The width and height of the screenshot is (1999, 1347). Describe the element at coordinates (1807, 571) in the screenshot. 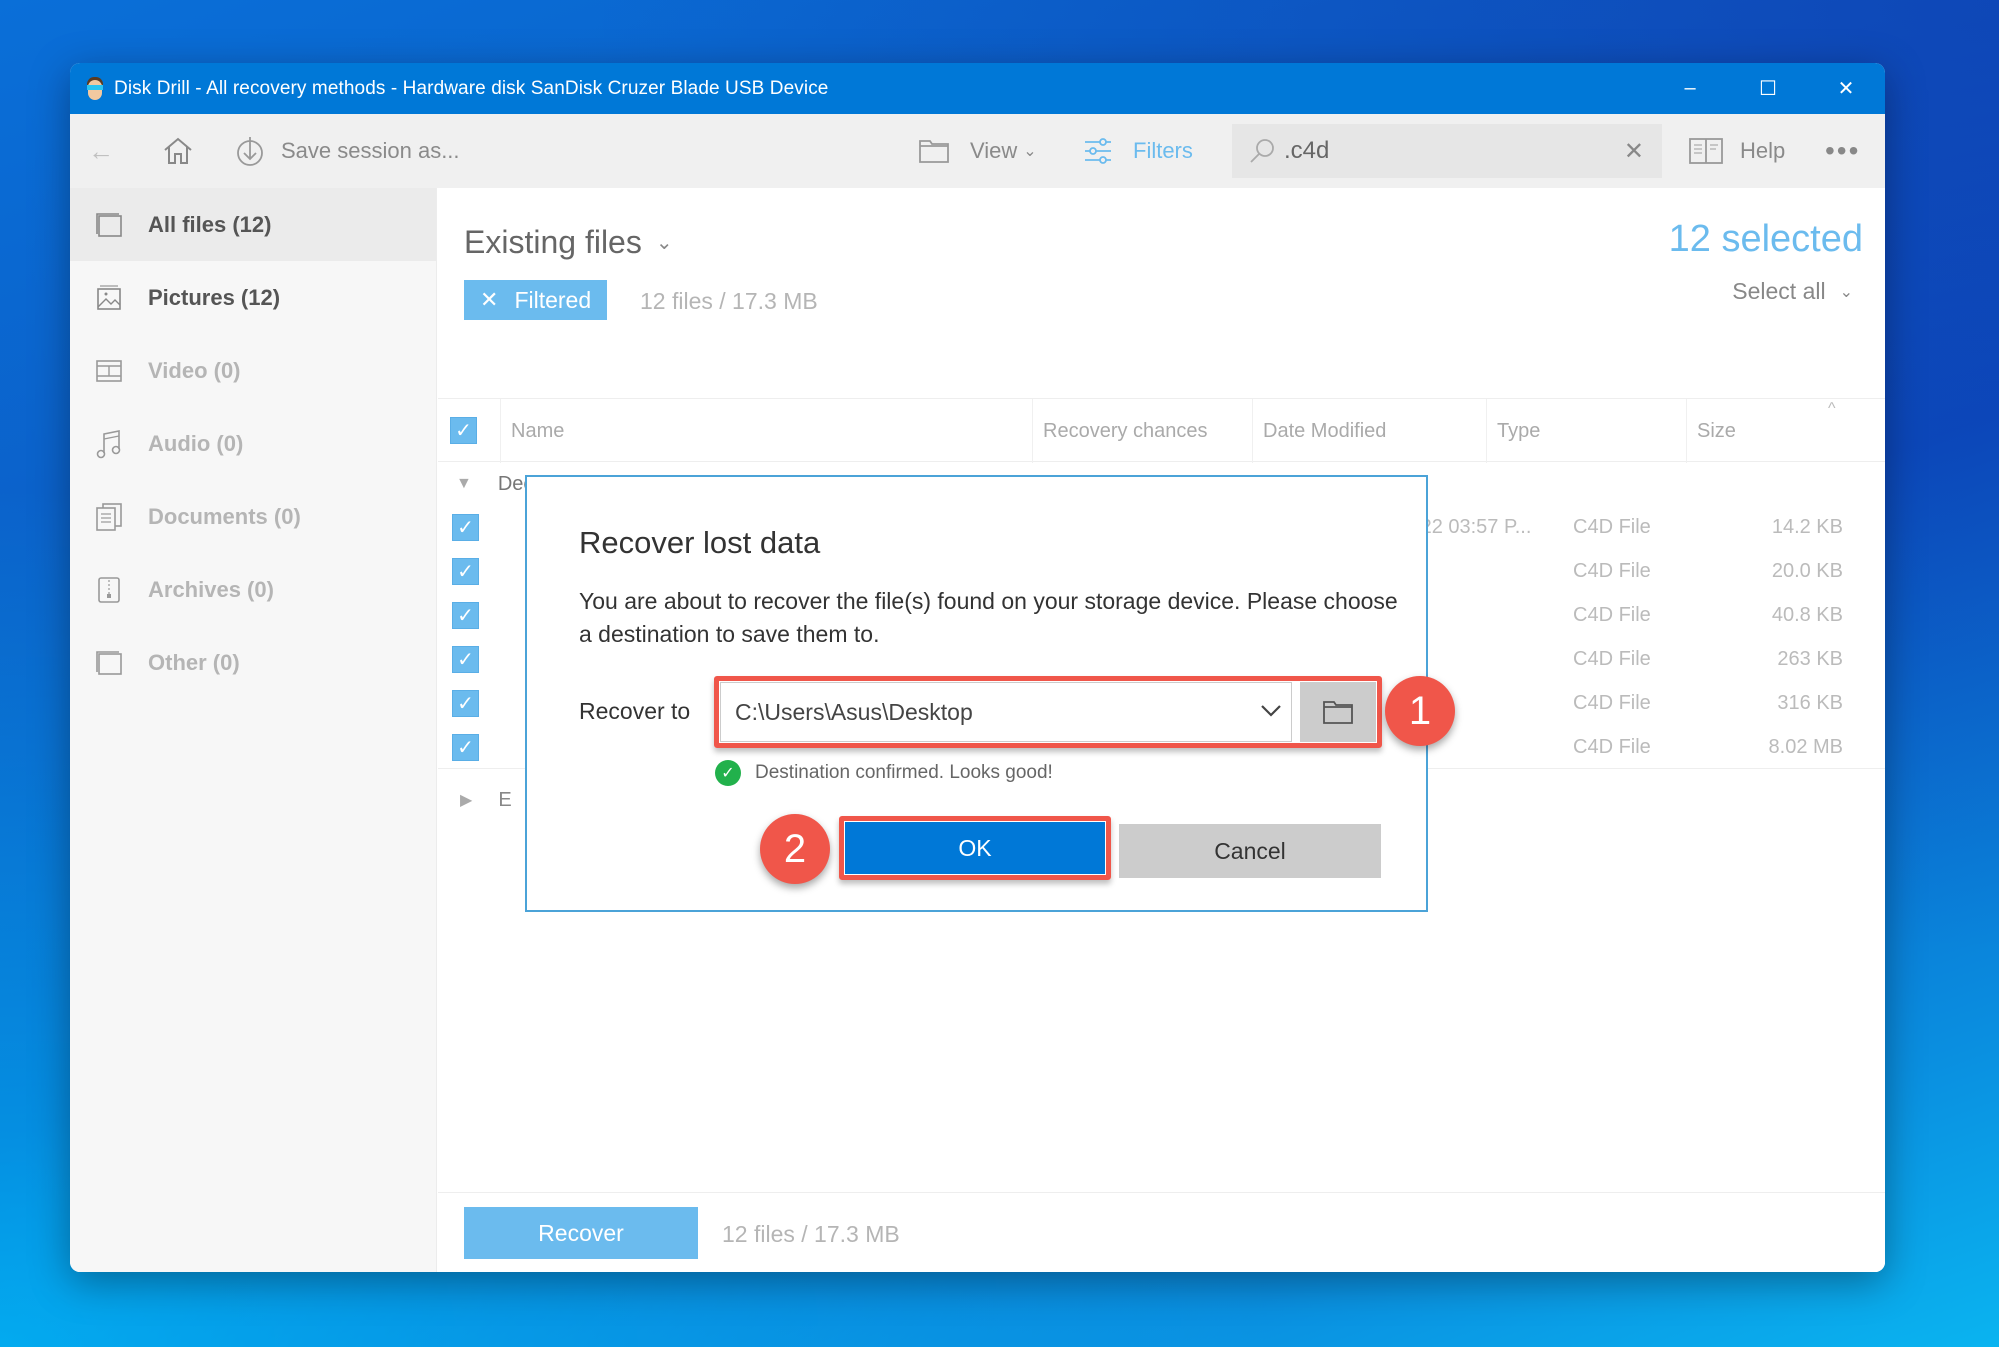

I see `file-size: 20.0 KB` at that location.